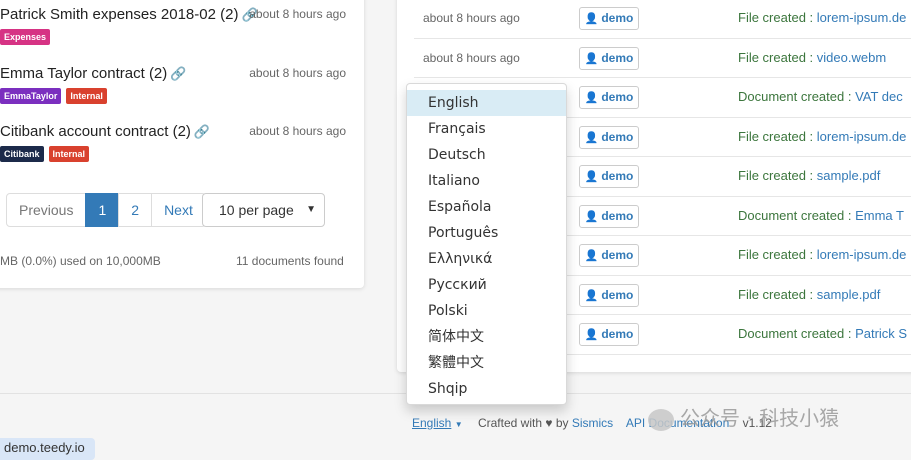  Describe the element at coordinates (486, 311) in the screenshot. I see `language-option: Polski` at that location.